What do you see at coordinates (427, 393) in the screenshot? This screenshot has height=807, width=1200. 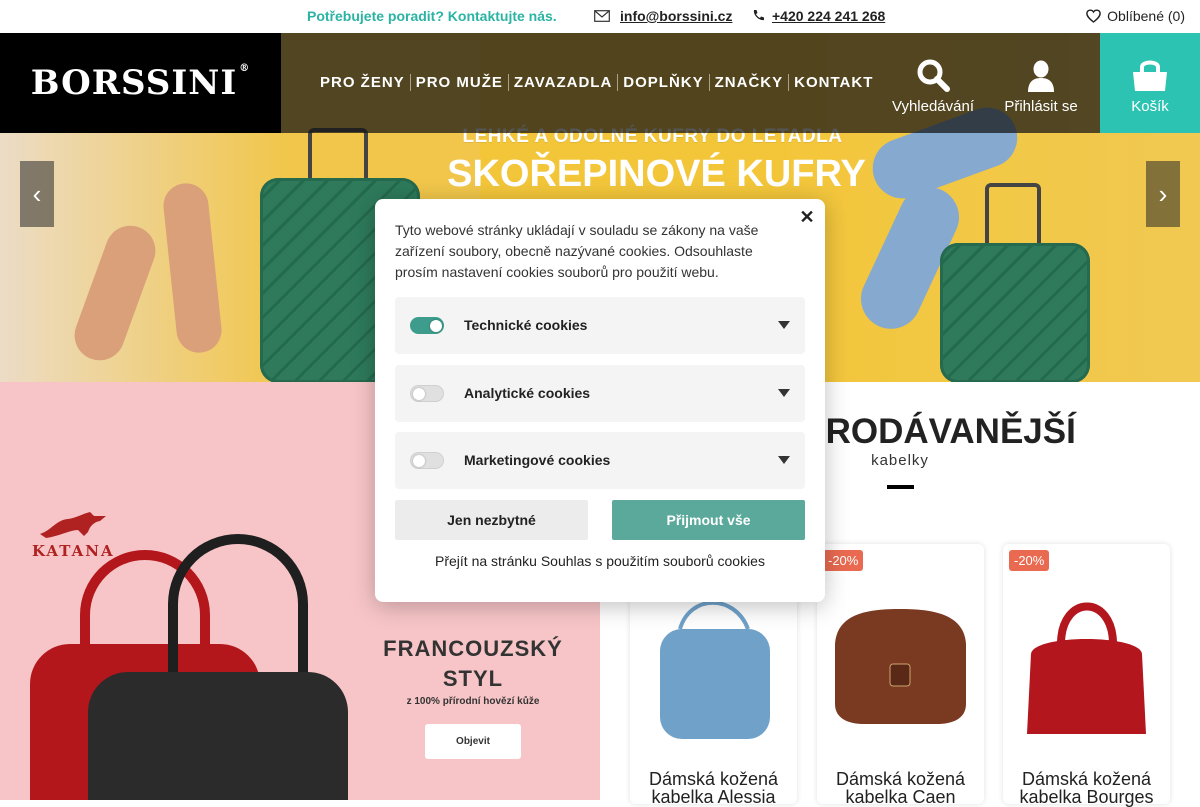 I see `analytics-cookies-toggle` at bounding box center [427, 393].